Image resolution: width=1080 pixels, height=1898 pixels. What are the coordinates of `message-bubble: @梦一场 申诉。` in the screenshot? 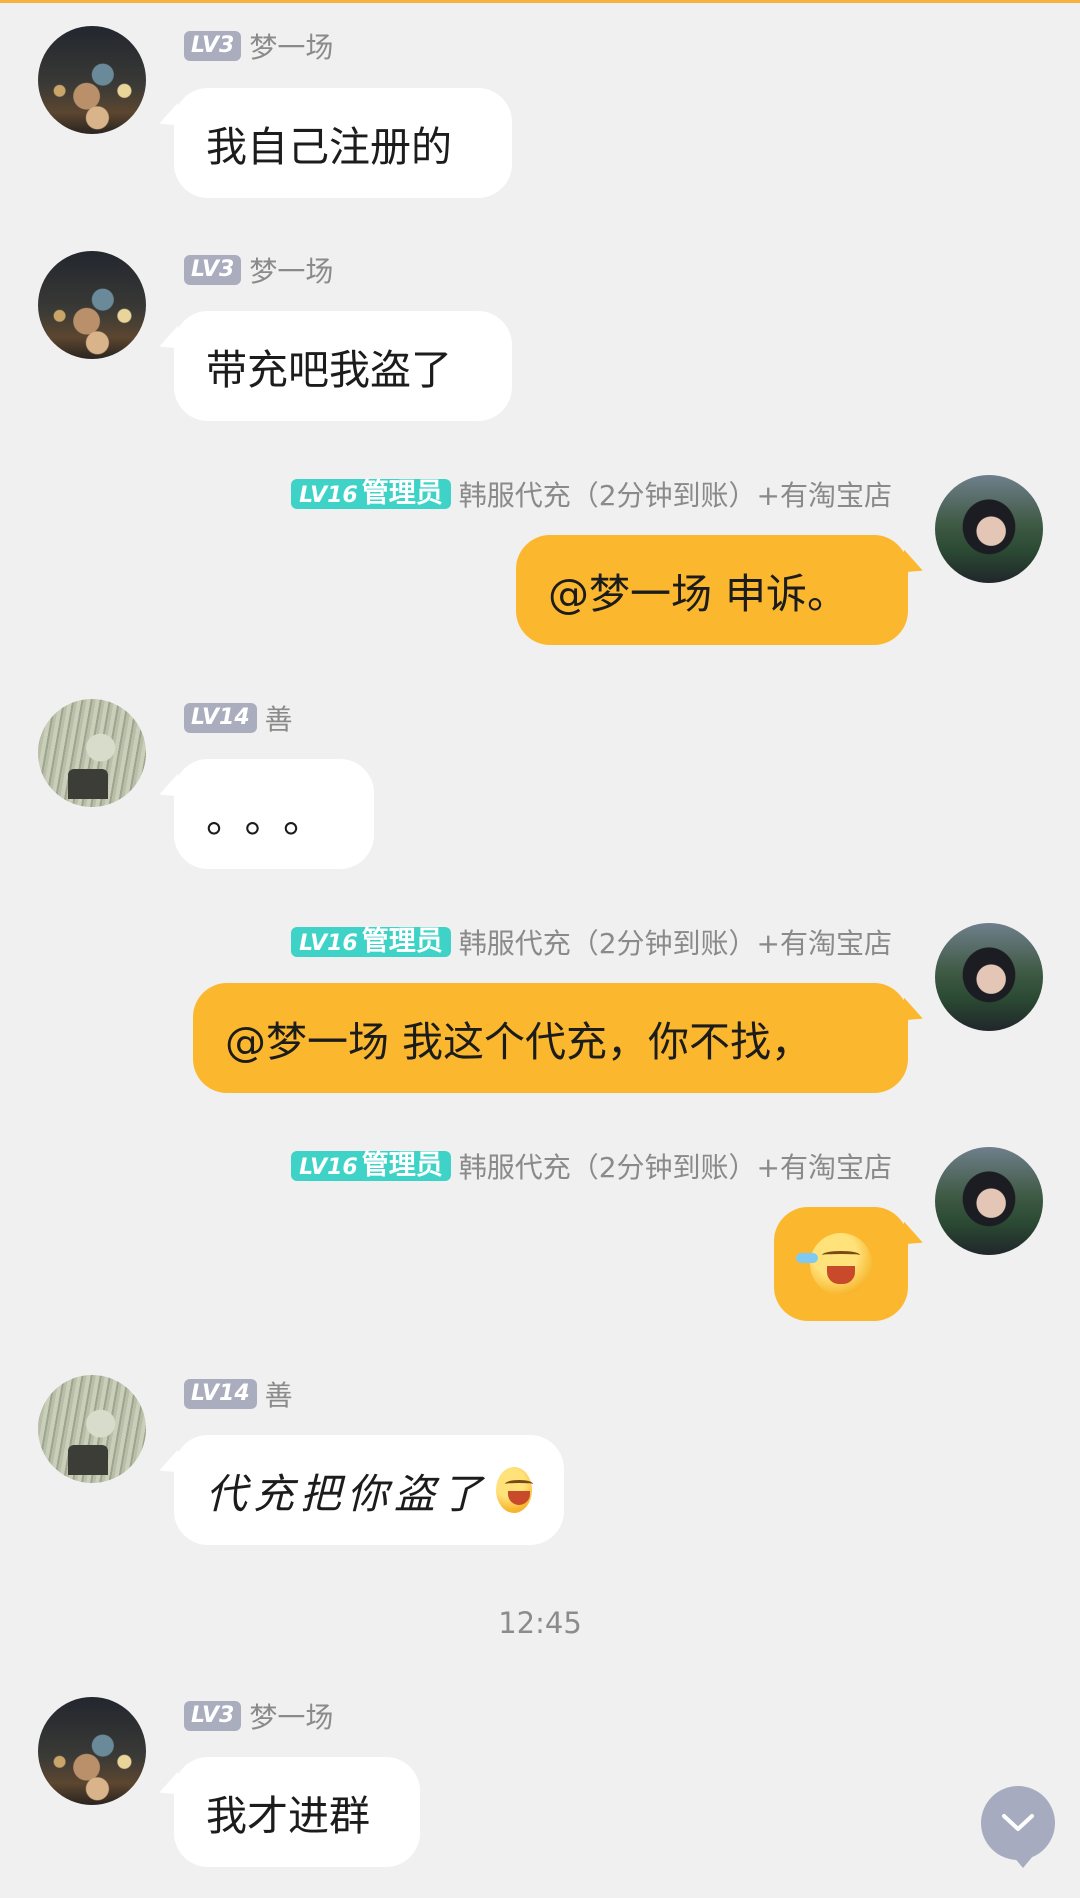 It's located at (712, 590).